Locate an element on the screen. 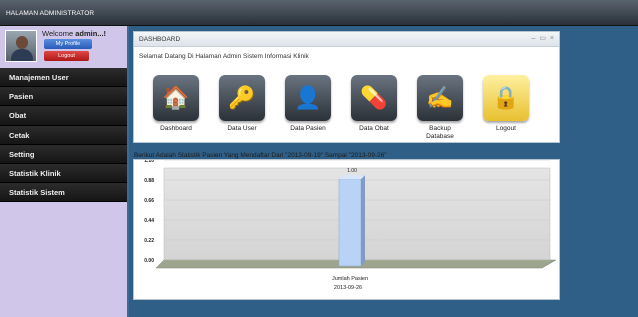 The image size is (638, 317). y-tick-label: 0.00 is located at coordinates (149, 261).